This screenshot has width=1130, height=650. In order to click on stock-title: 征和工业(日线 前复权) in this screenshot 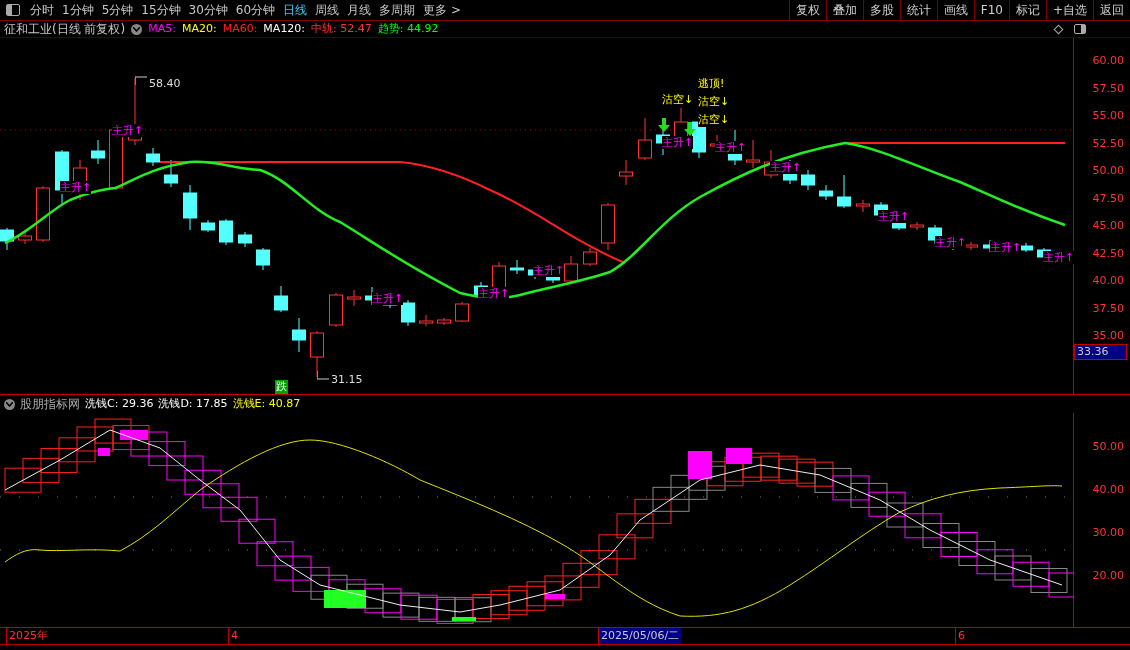, I will do `click(65, 29)`.